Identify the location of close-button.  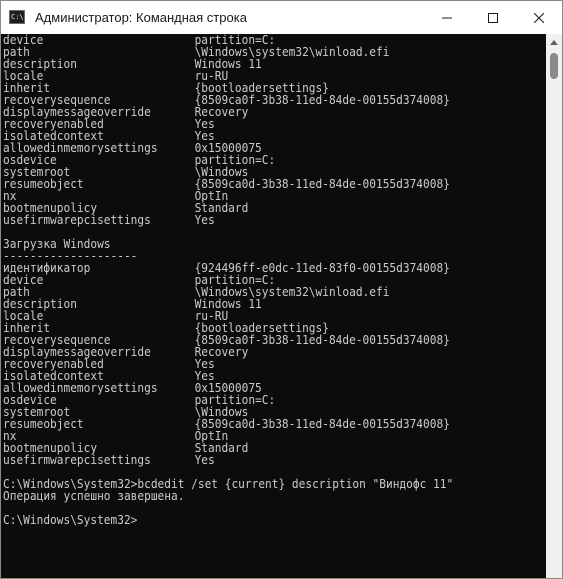
(539, 17).